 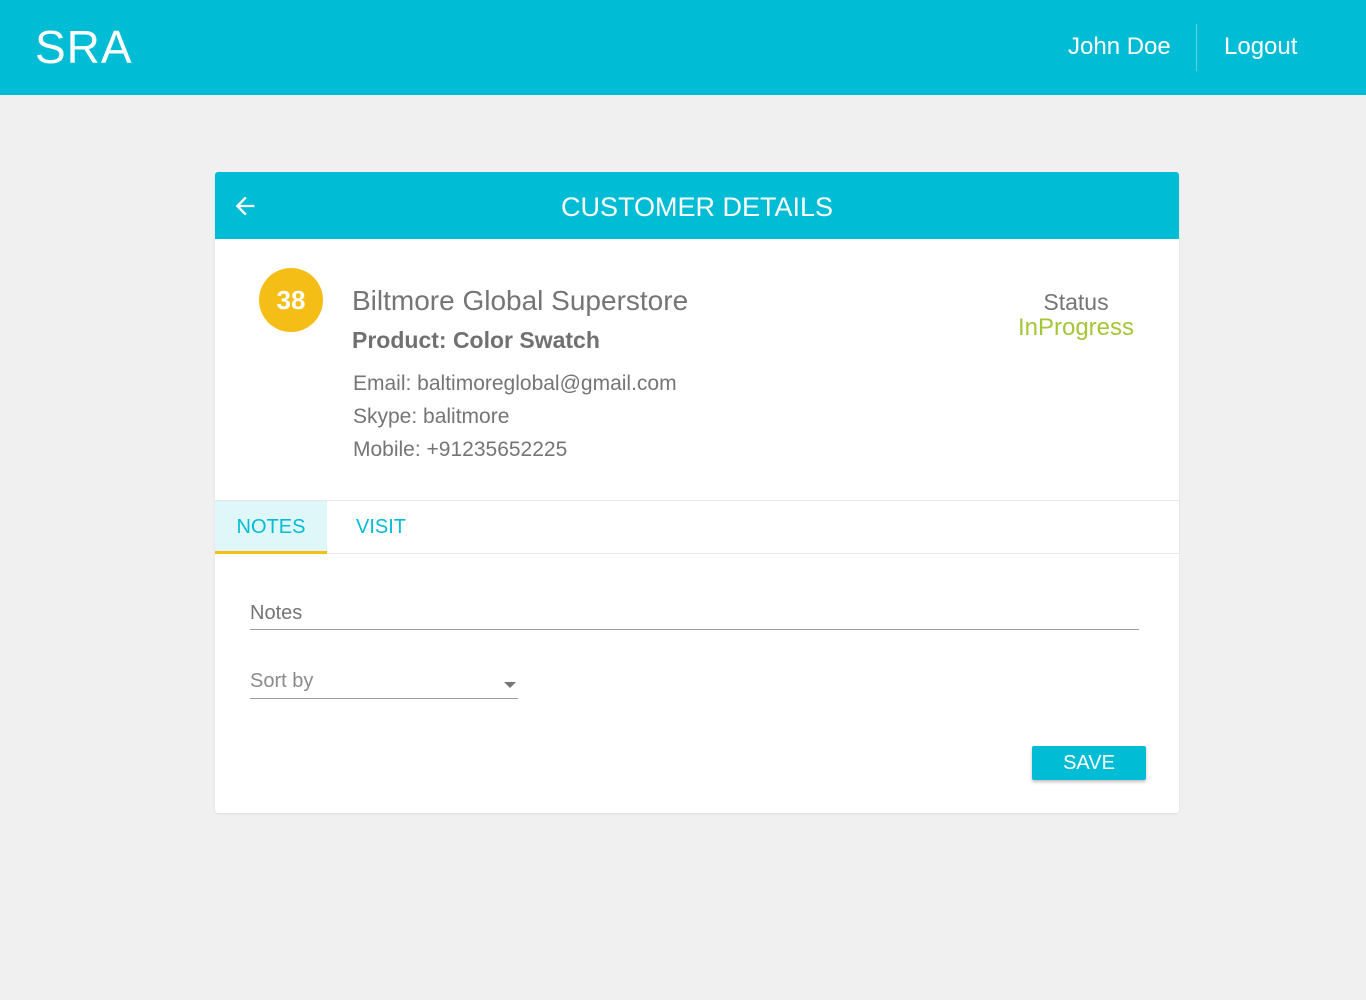 I want to click on status-value: InProgress, so click(x=1076, y=327).